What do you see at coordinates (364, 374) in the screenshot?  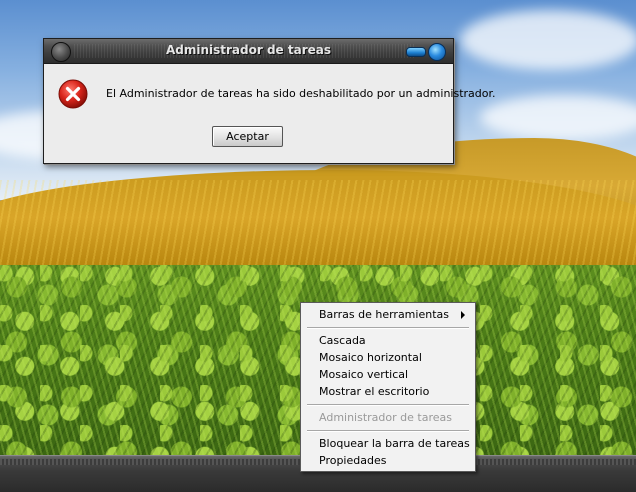 I see `menu-item-label: Mosaico vertical` at bounding box center [364, 374].